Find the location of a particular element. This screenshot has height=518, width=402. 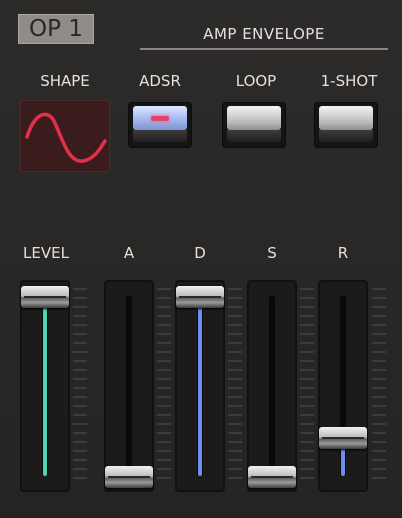

slider-label-sustain: S is located at coordinates (272, 253).